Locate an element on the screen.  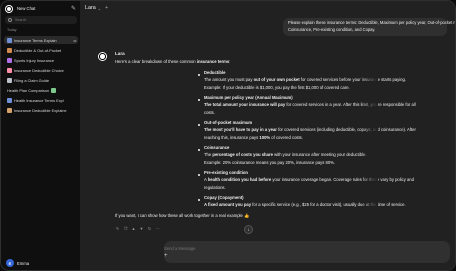
term-title: Deductible is located at coordinates (215, 72).